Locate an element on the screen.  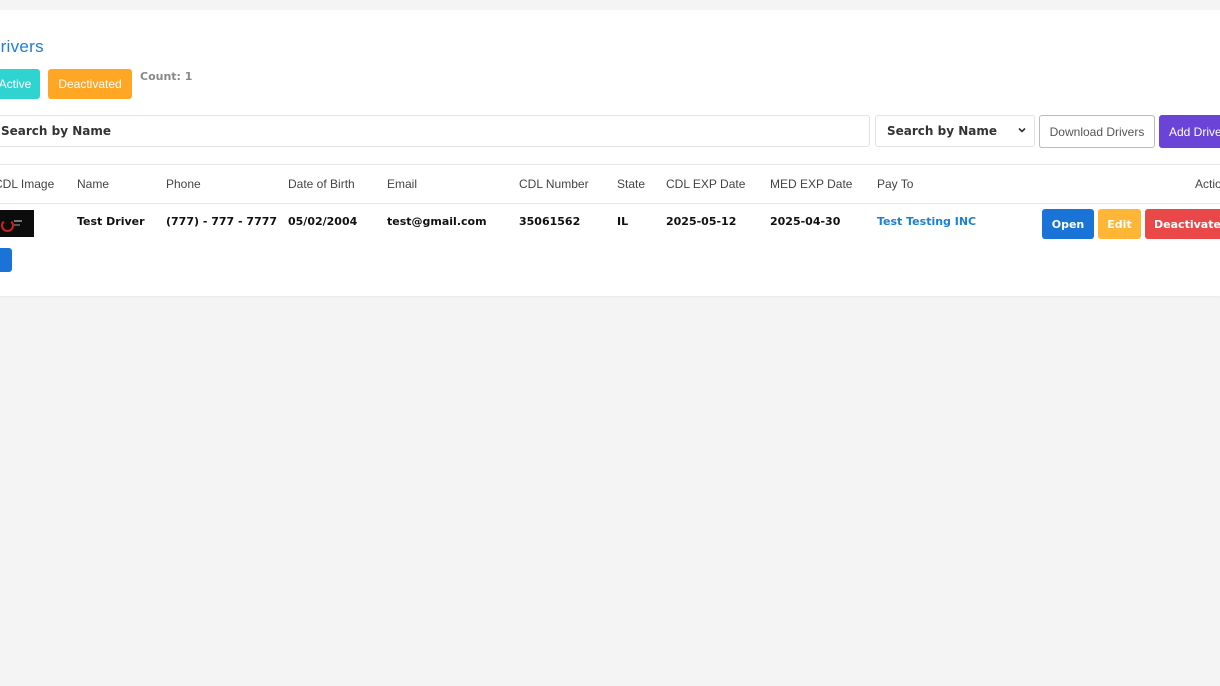
search-field-select: Search by Name is located at coordinates (955, 131).